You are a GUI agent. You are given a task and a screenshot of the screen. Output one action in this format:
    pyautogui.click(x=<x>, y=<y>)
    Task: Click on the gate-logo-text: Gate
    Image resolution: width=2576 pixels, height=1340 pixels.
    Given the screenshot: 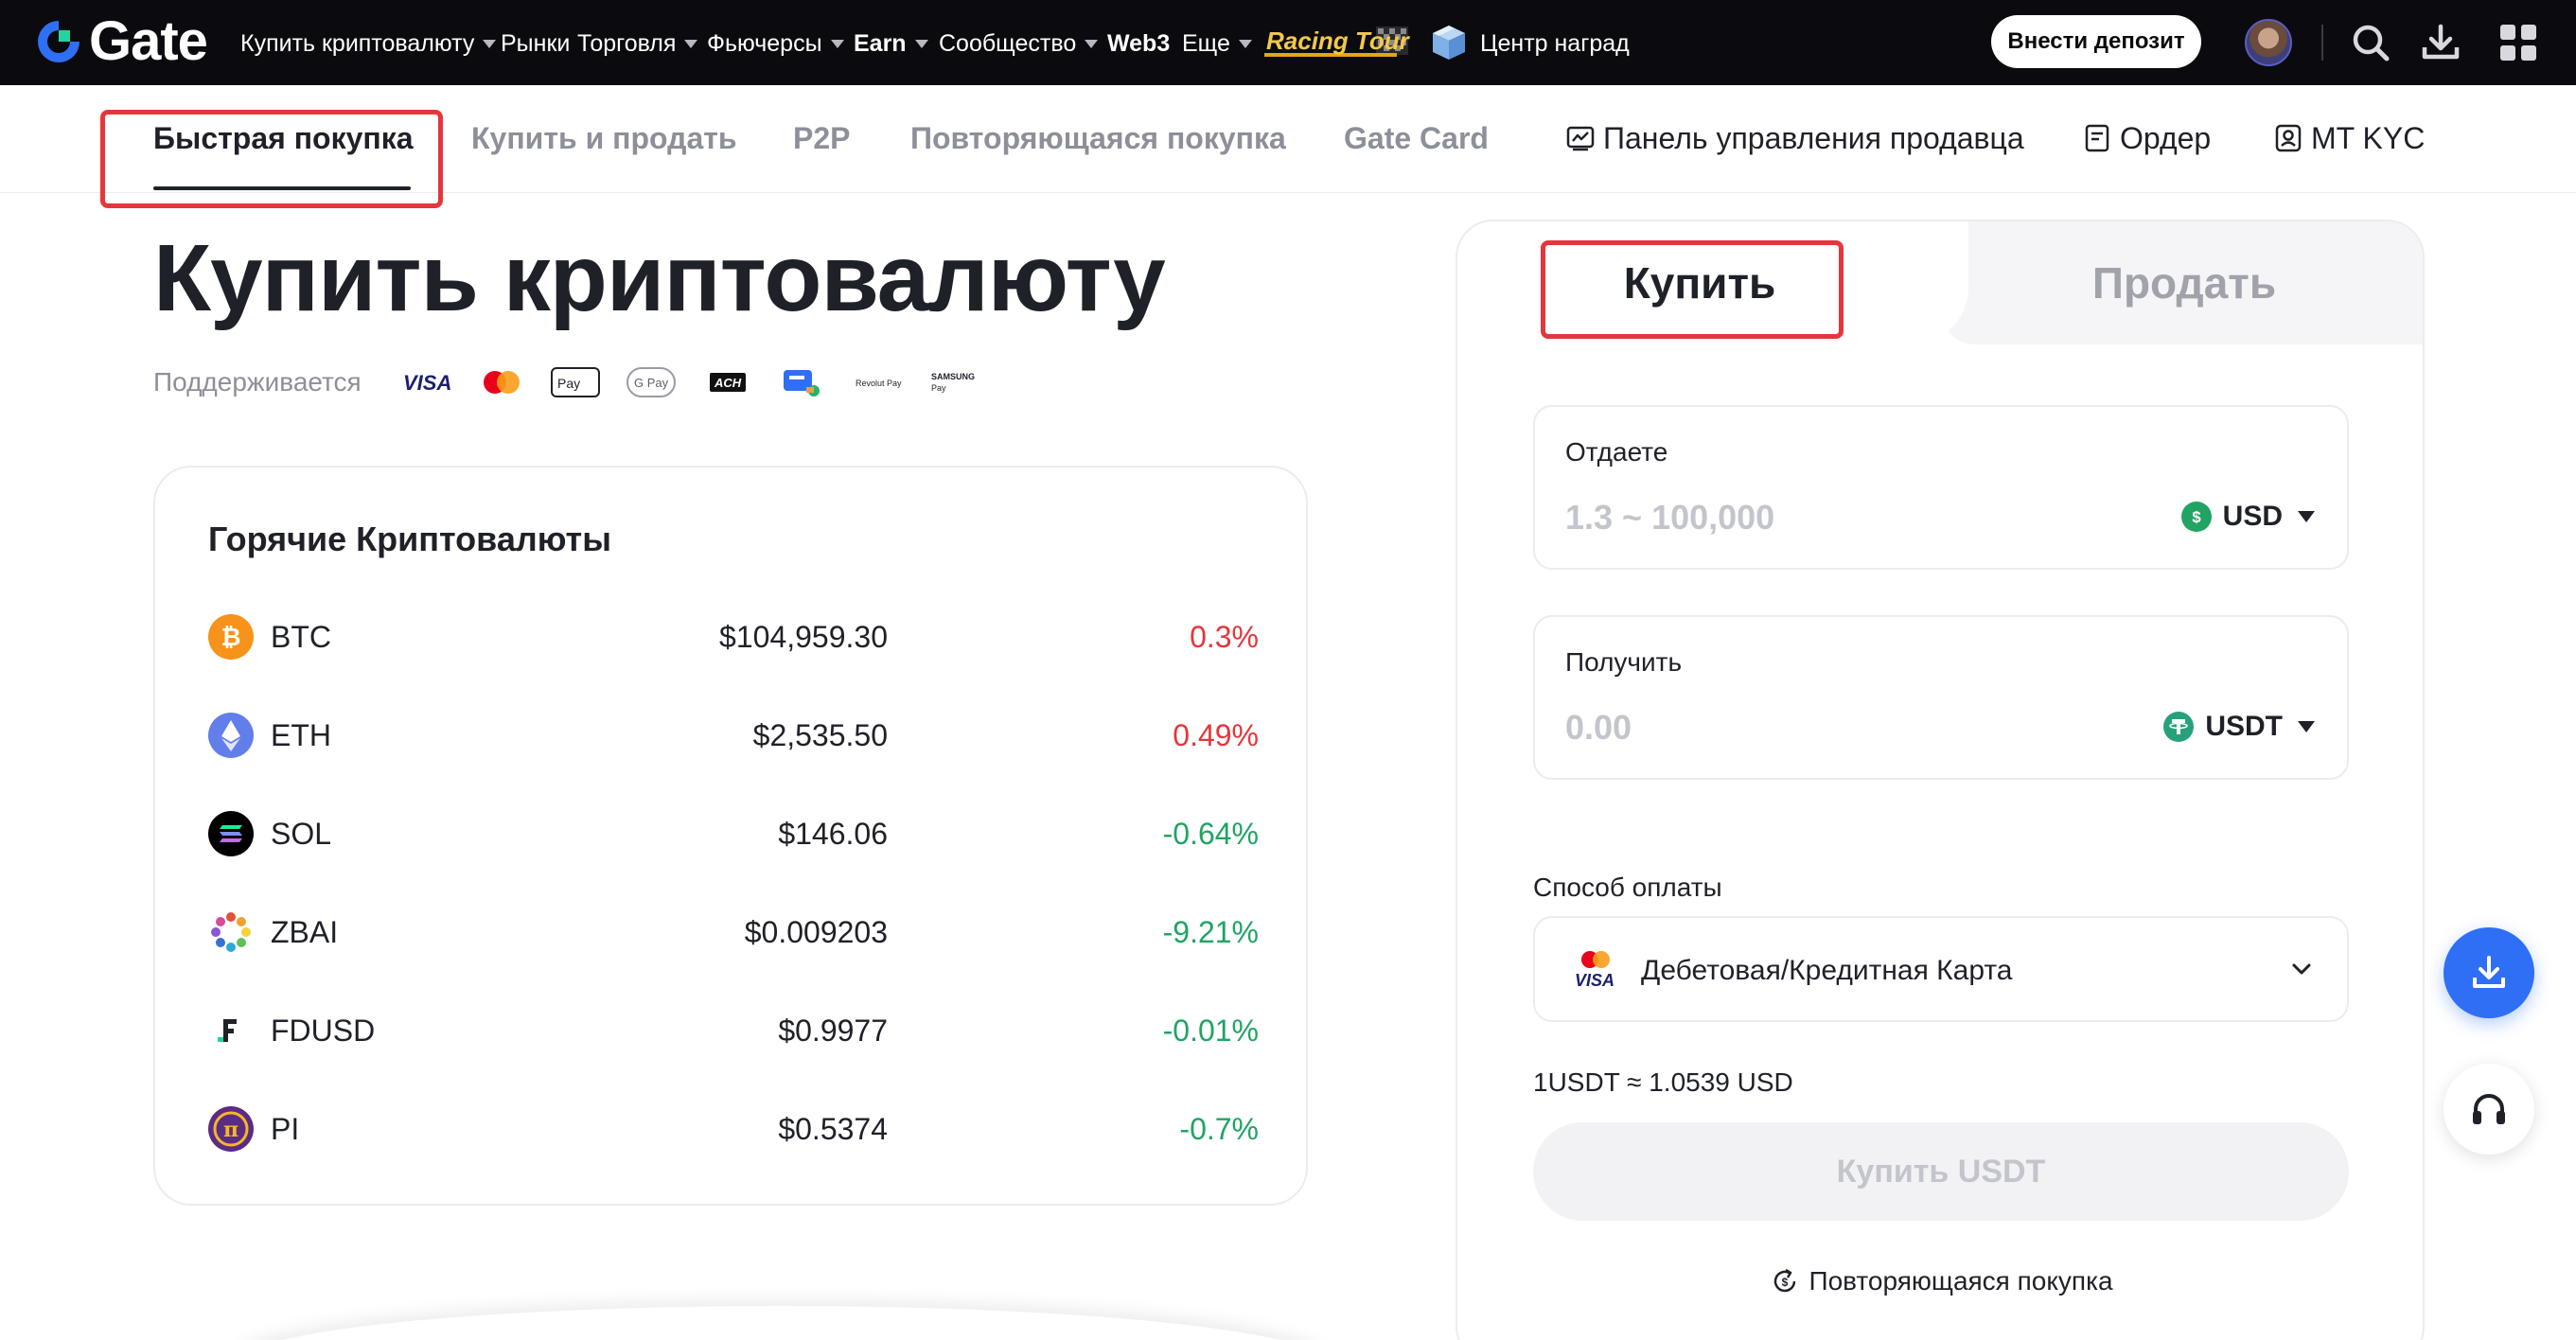 What is the action you would take?
    pyautogui.click(x=148, y=41)
    